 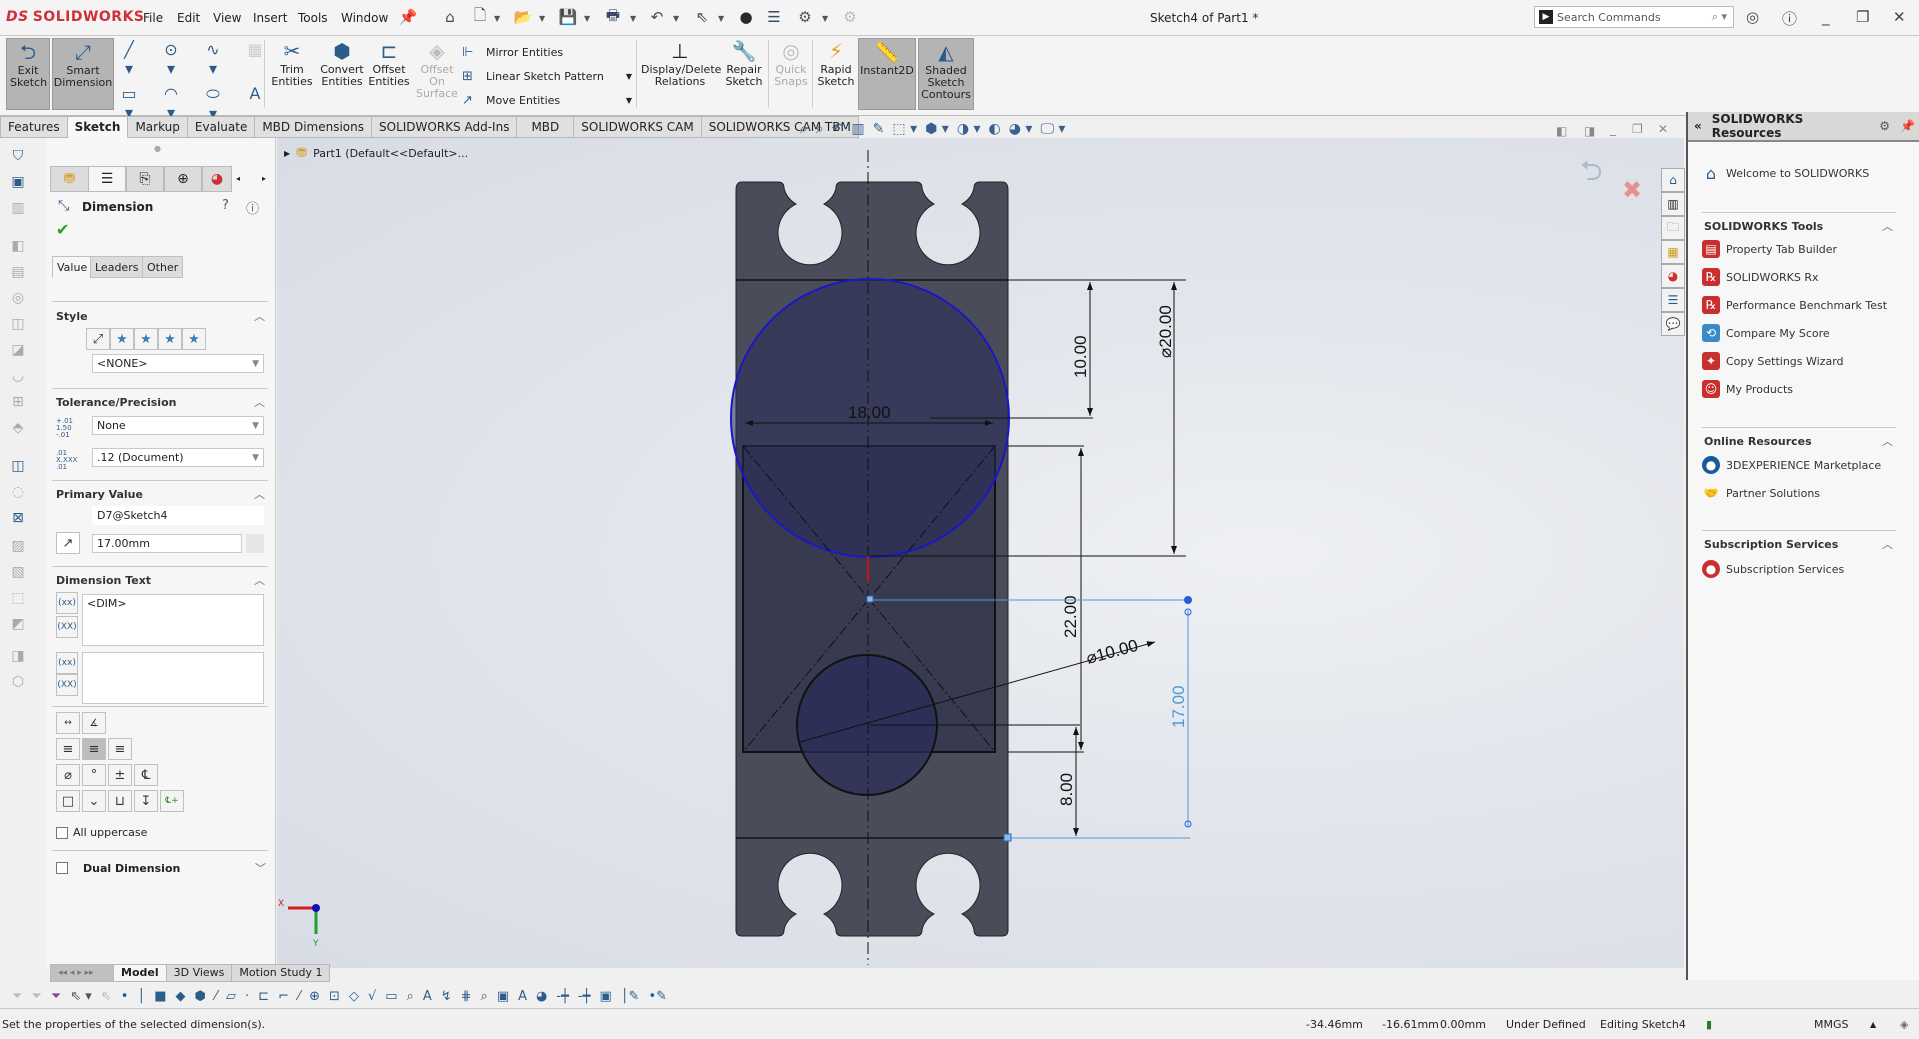 What do you see at coordinates (259, 494) in the screenshot?
I see `collapse-primary-value-icon: ︿` at bounding box center [259, 494].